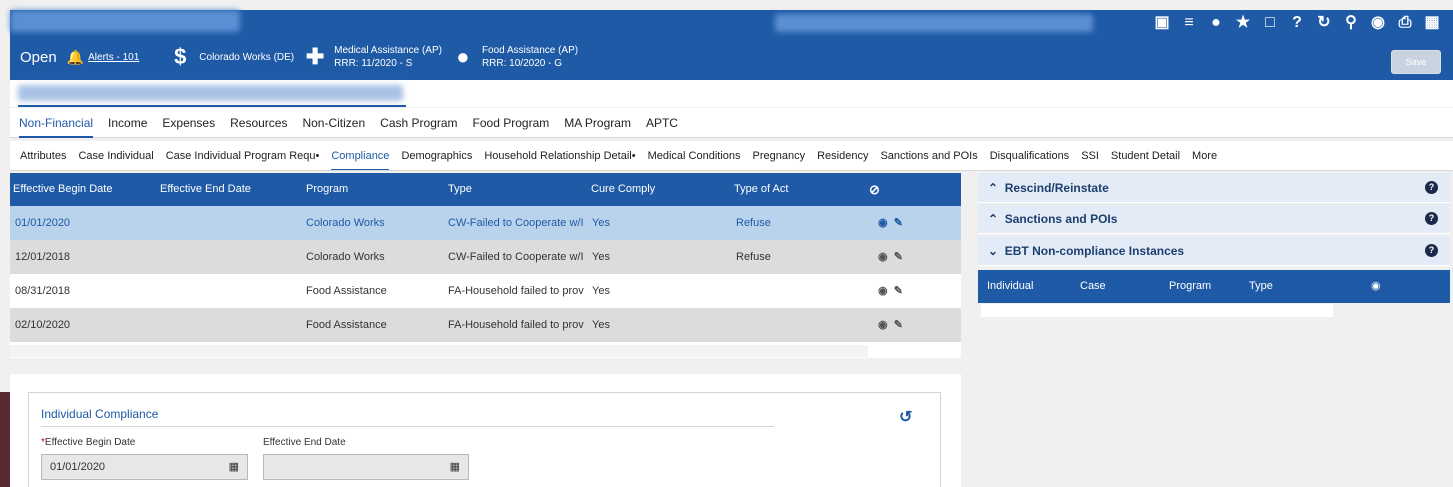  What do you see at coordinates (934, 23) in the screenshot?
I see `redacted-user-info` at bounding box center [934, 23].